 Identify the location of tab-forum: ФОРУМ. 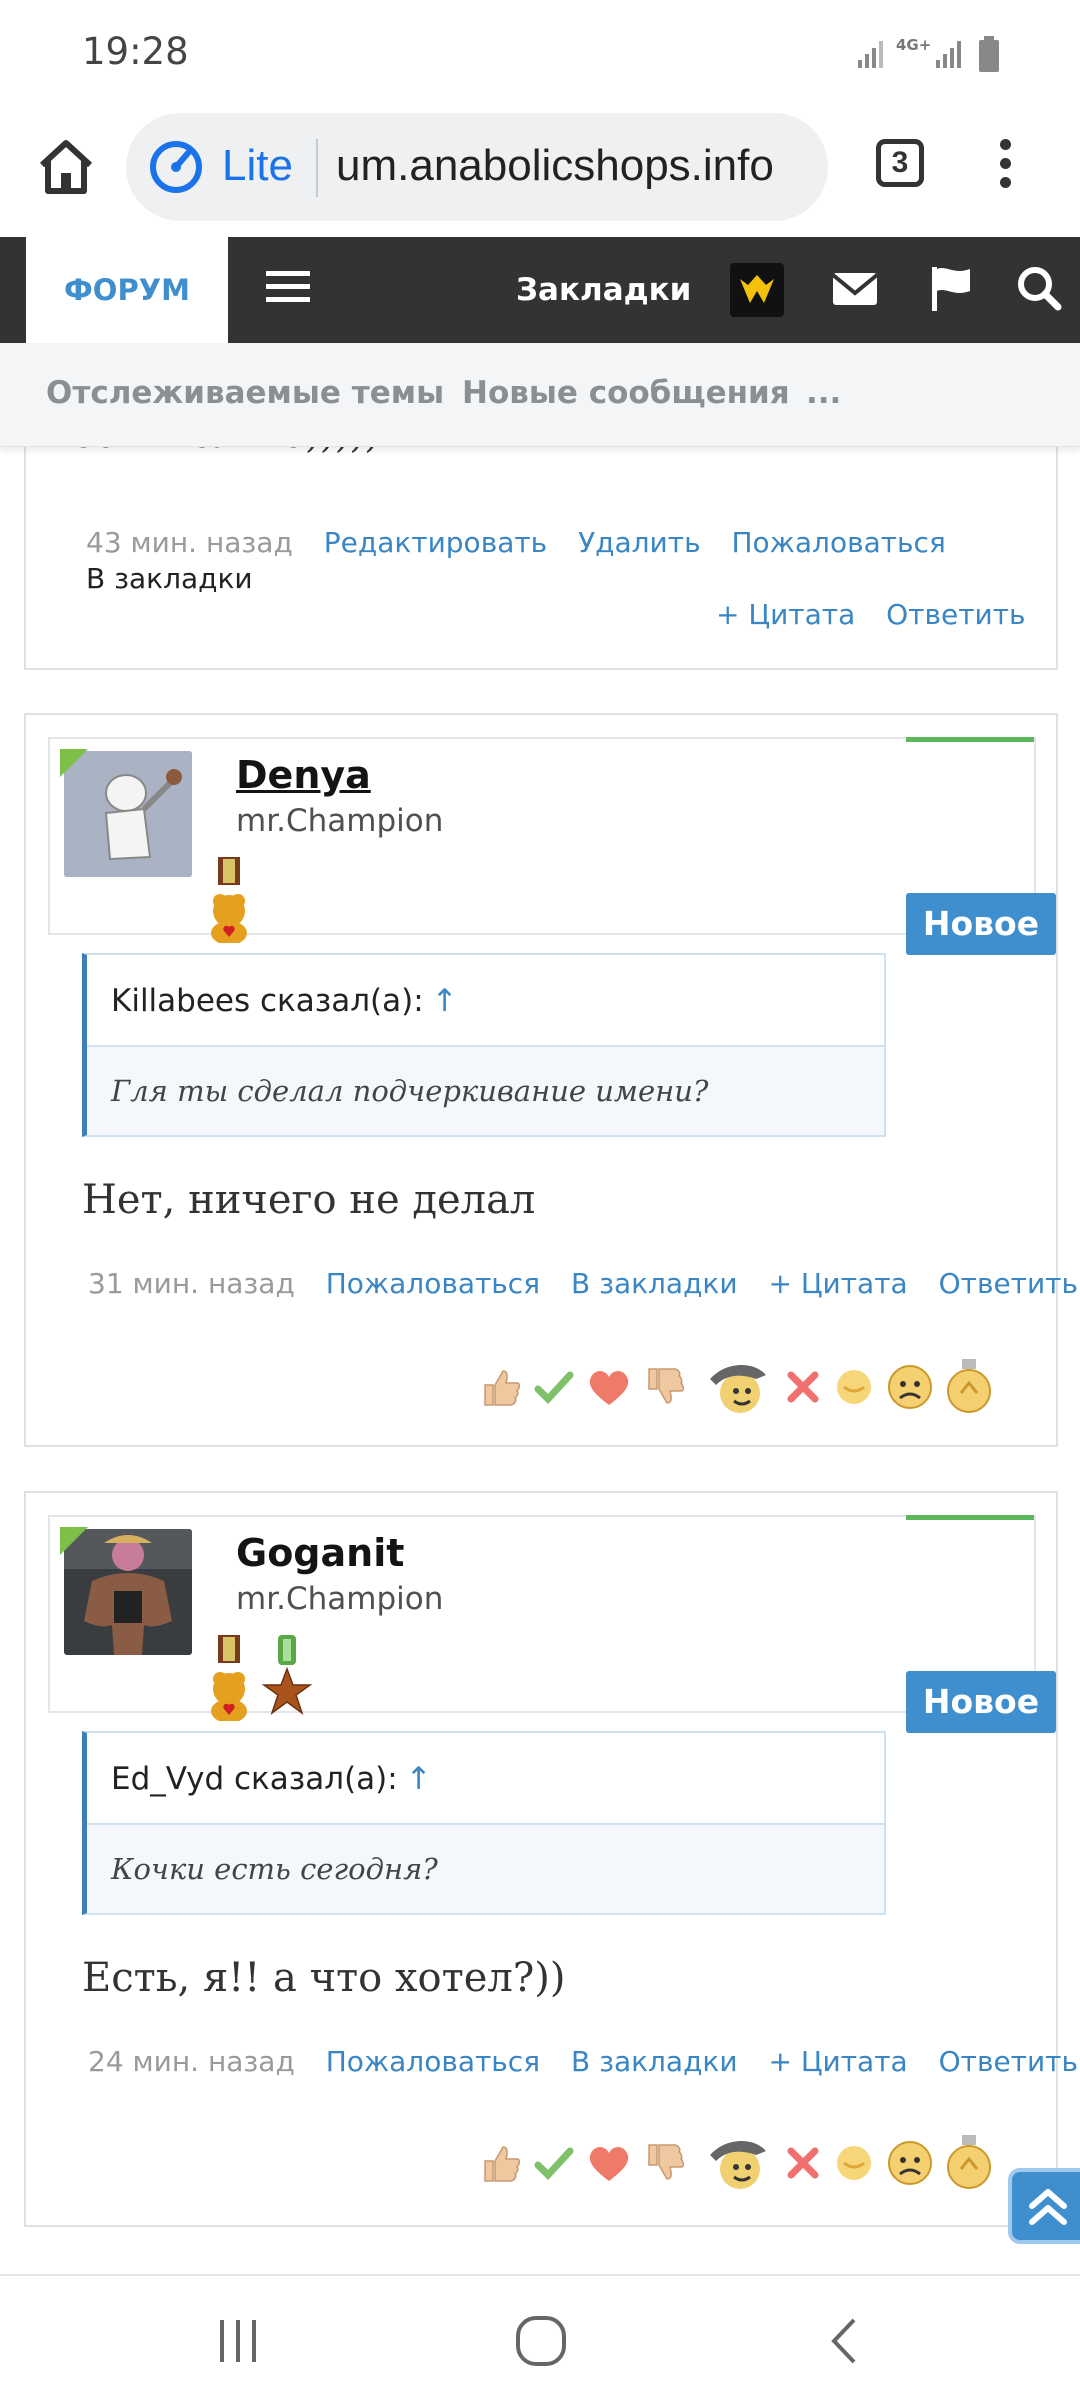
(127, 290).